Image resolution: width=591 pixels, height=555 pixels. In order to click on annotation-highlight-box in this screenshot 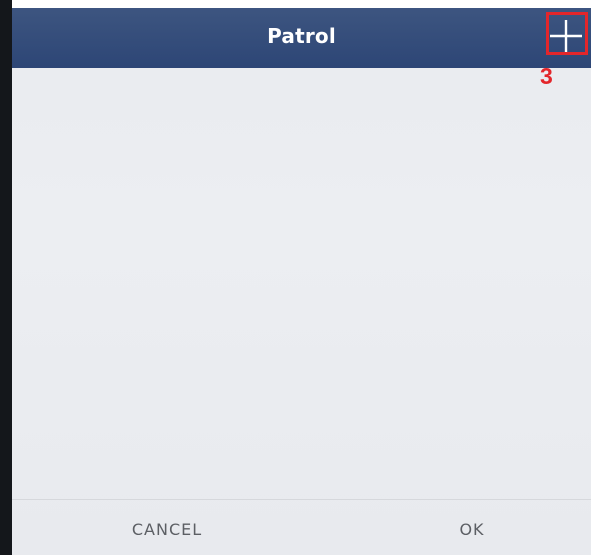, I will do `click(567, 33)`.